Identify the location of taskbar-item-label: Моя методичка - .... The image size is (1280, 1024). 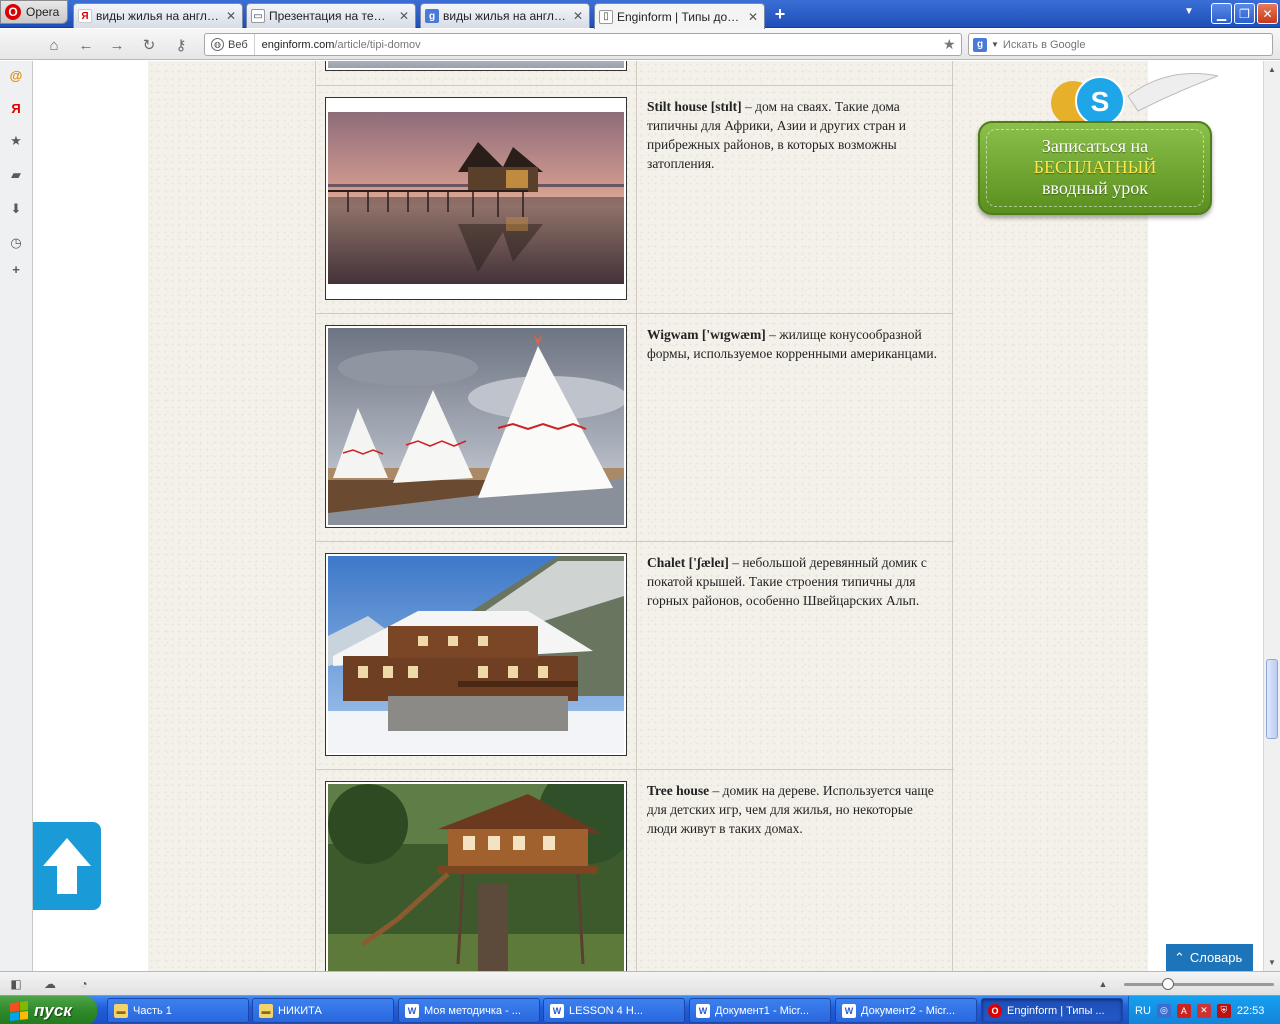
(472, 1010).